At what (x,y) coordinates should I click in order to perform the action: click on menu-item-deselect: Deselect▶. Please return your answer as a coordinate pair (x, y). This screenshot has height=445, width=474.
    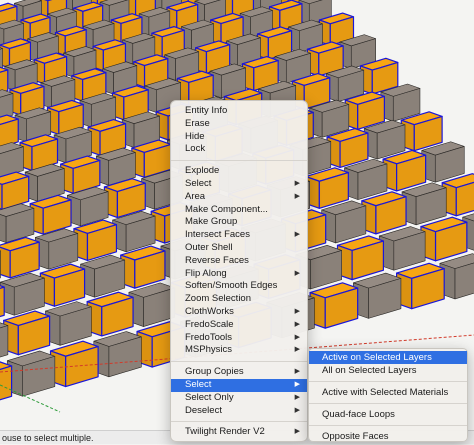
    Looking at the image, I should click on (239, 411).